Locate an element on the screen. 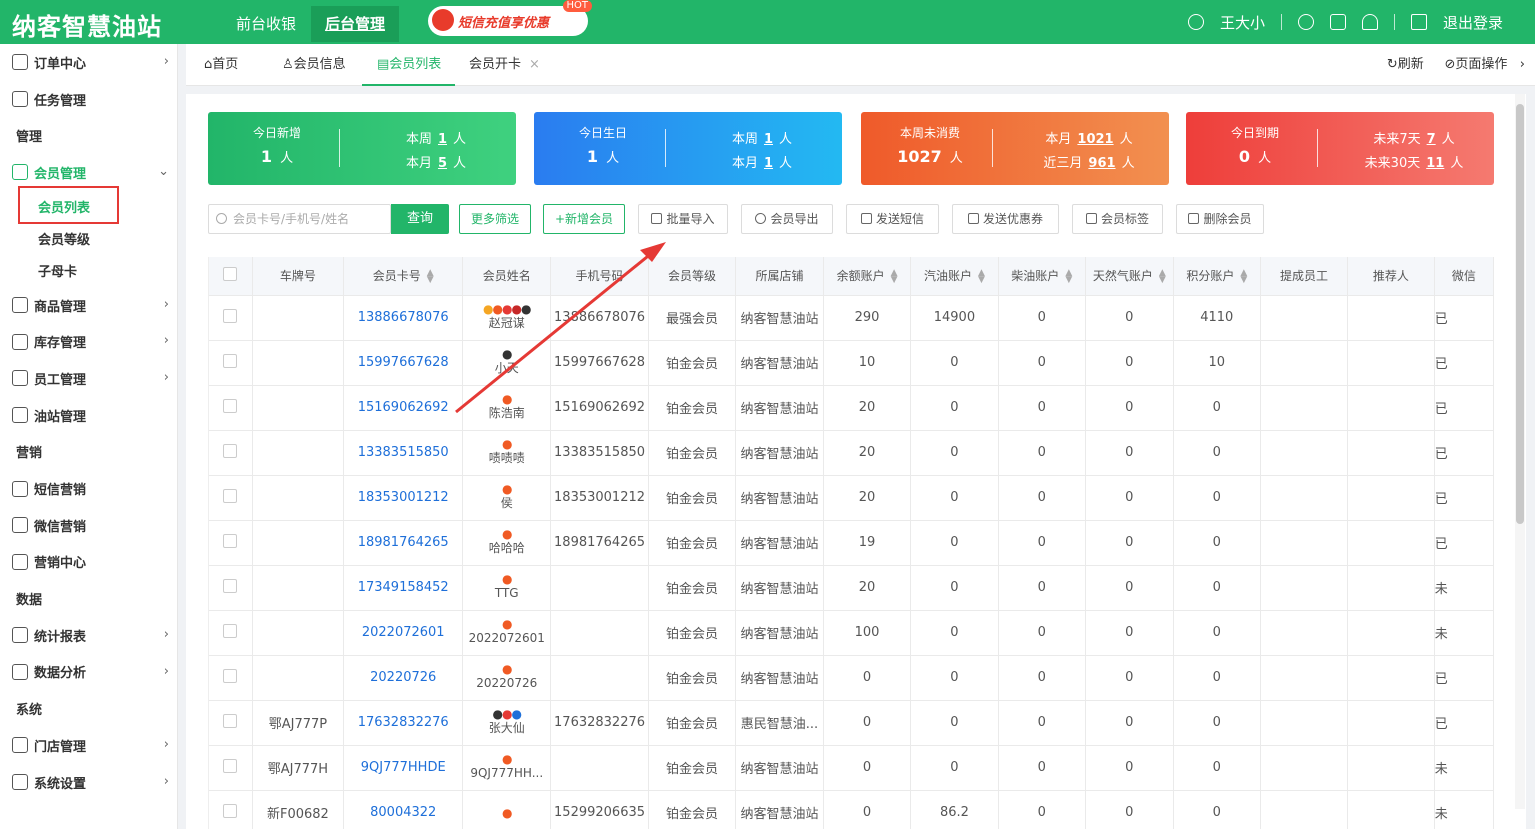 The height and width of the screenshot is (829, 1535). table-row: 2022072601 ● 2022072601 铂金会员 纳客智慧油站 100 0 0 0 0 未 is located at coordinates (851, 633).